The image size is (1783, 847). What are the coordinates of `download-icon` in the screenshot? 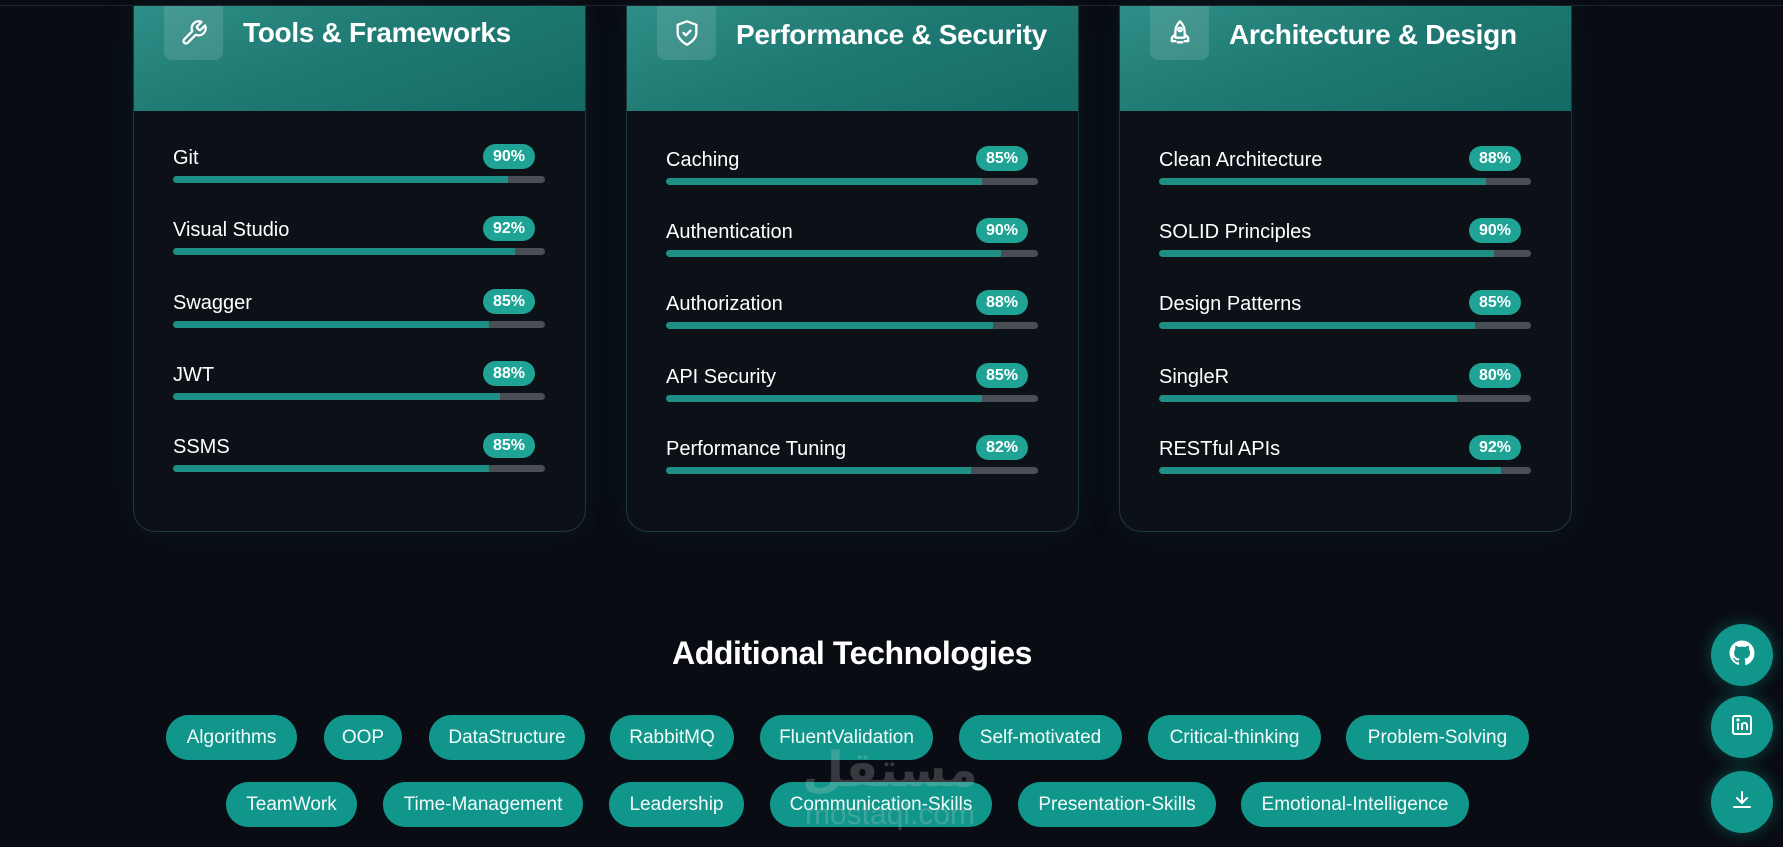 It's located at (1742, 802).